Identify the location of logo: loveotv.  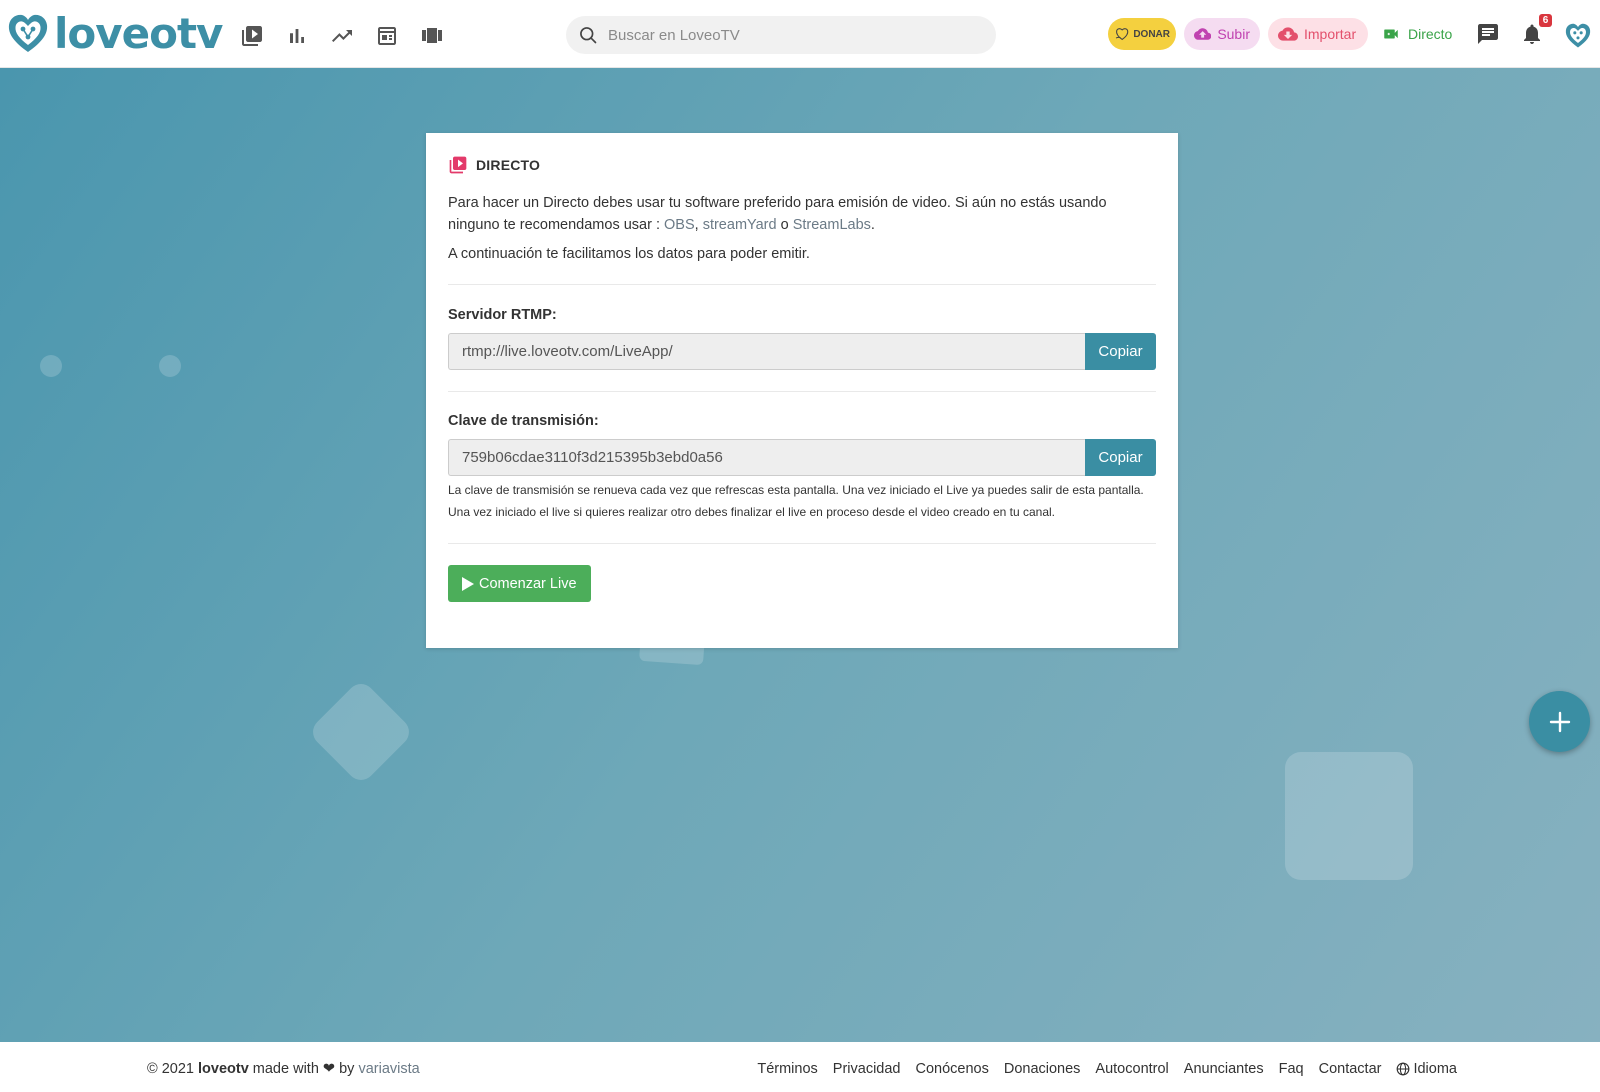
(114, 33).